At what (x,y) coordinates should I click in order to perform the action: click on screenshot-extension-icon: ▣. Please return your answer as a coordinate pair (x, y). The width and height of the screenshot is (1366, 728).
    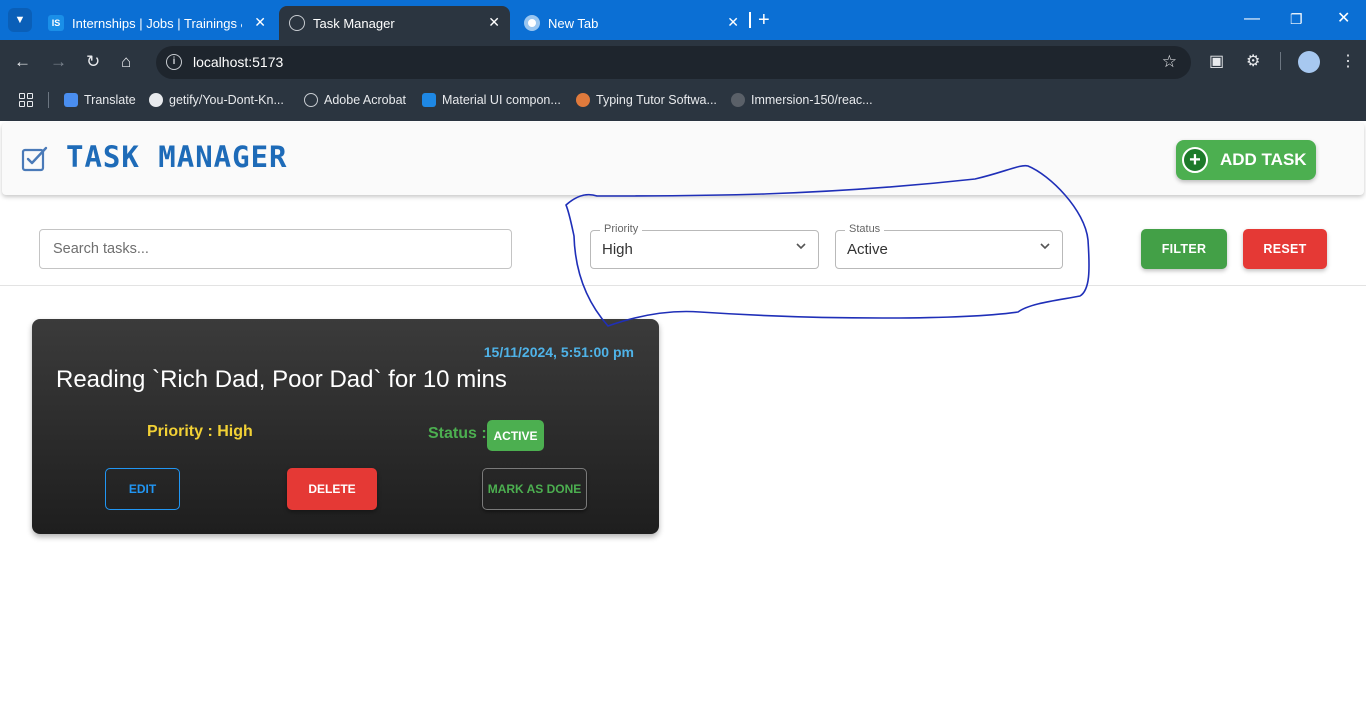
    Looking at the image, I should click on (1216, 62).